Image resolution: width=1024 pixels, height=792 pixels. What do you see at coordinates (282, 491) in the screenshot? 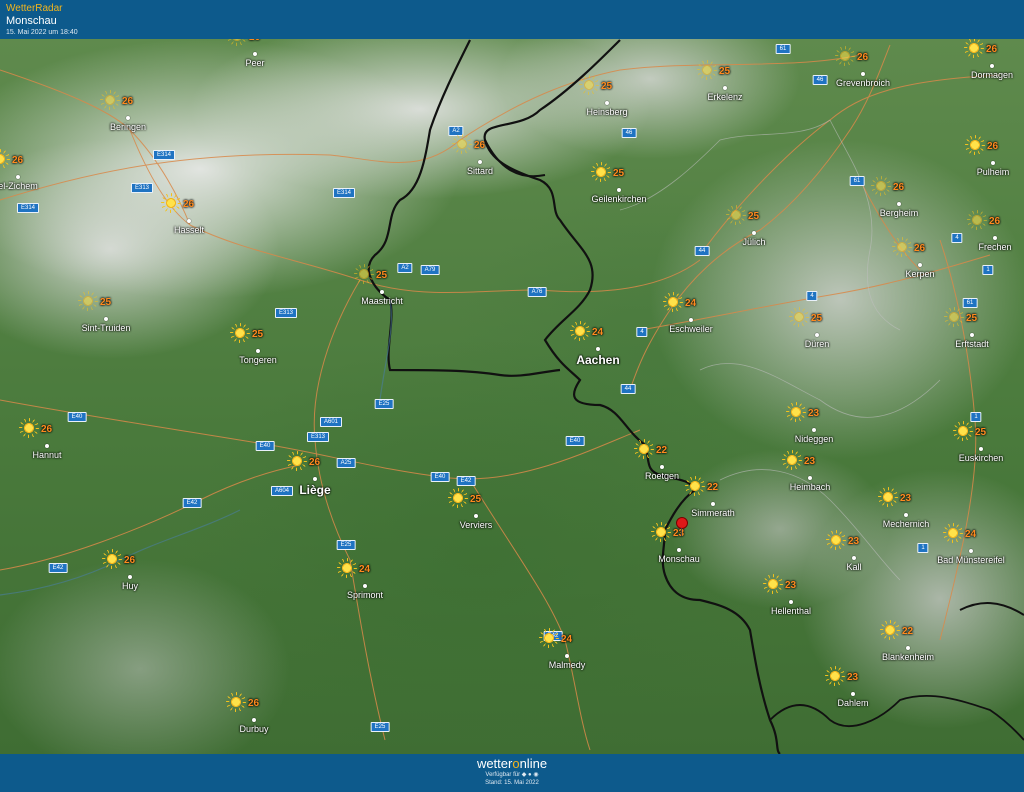
I see `road-sign-a604: A604` at bounding box center [282, 491].